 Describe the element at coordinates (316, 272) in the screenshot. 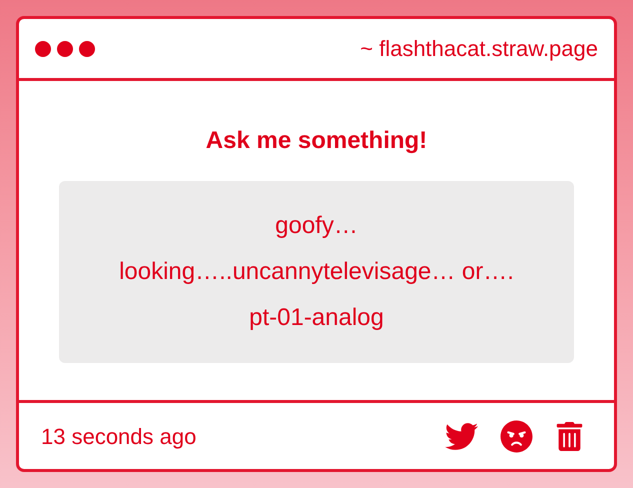

I see `question-text: looking…..uncannytelevisage… or….` at that location.